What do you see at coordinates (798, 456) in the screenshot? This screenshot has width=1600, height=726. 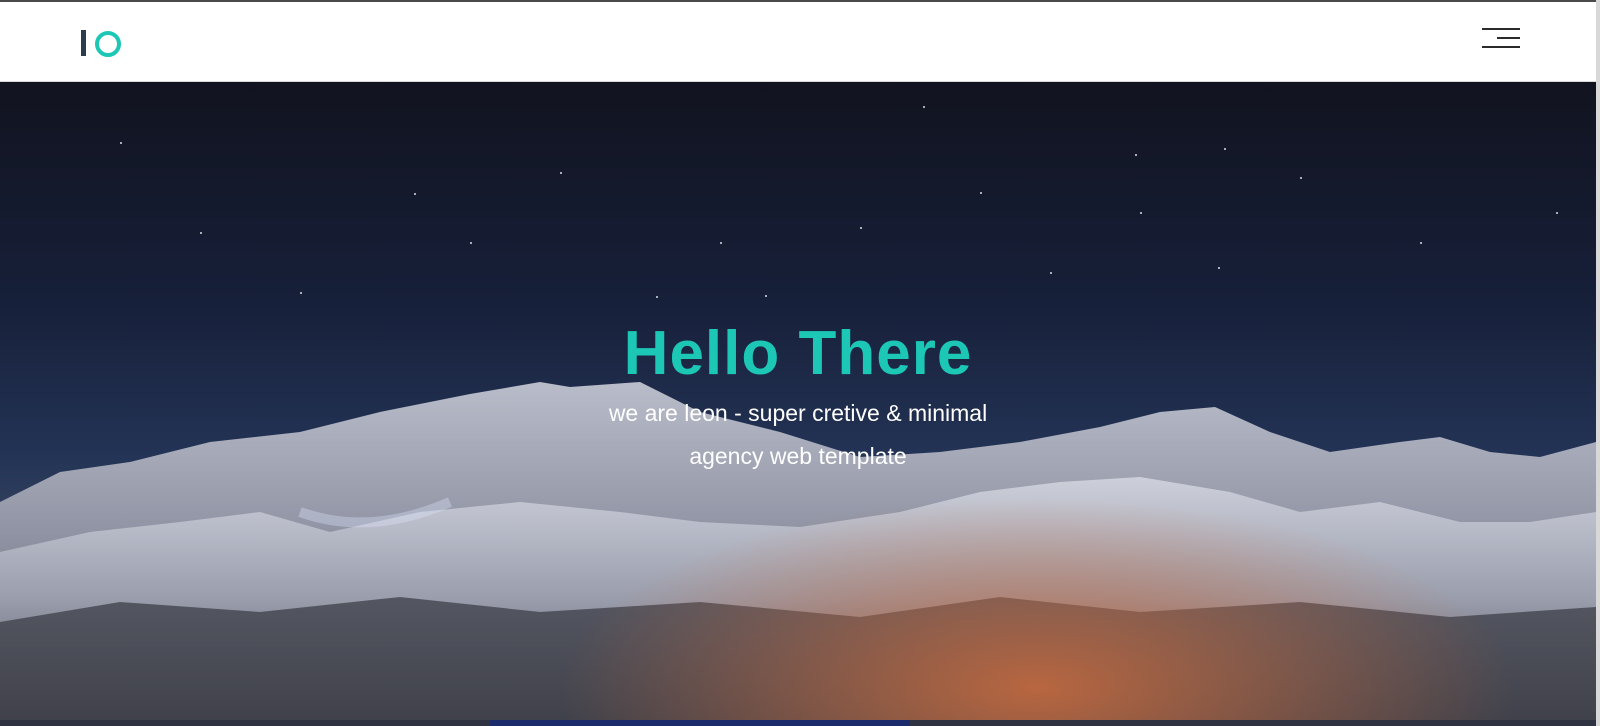 I see `hero-subtitle-line-2: agency web template` at bounding box center [798, 456].